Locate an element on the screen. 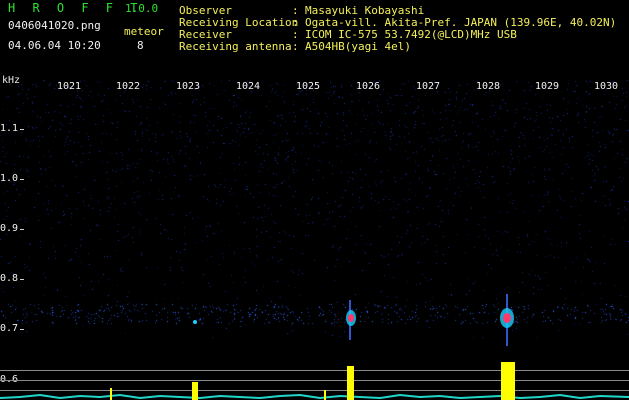 Image resolution: width=629 pixels, height=400 pixels. app-version: 1.0.0 is located at coordinates (142, 8).